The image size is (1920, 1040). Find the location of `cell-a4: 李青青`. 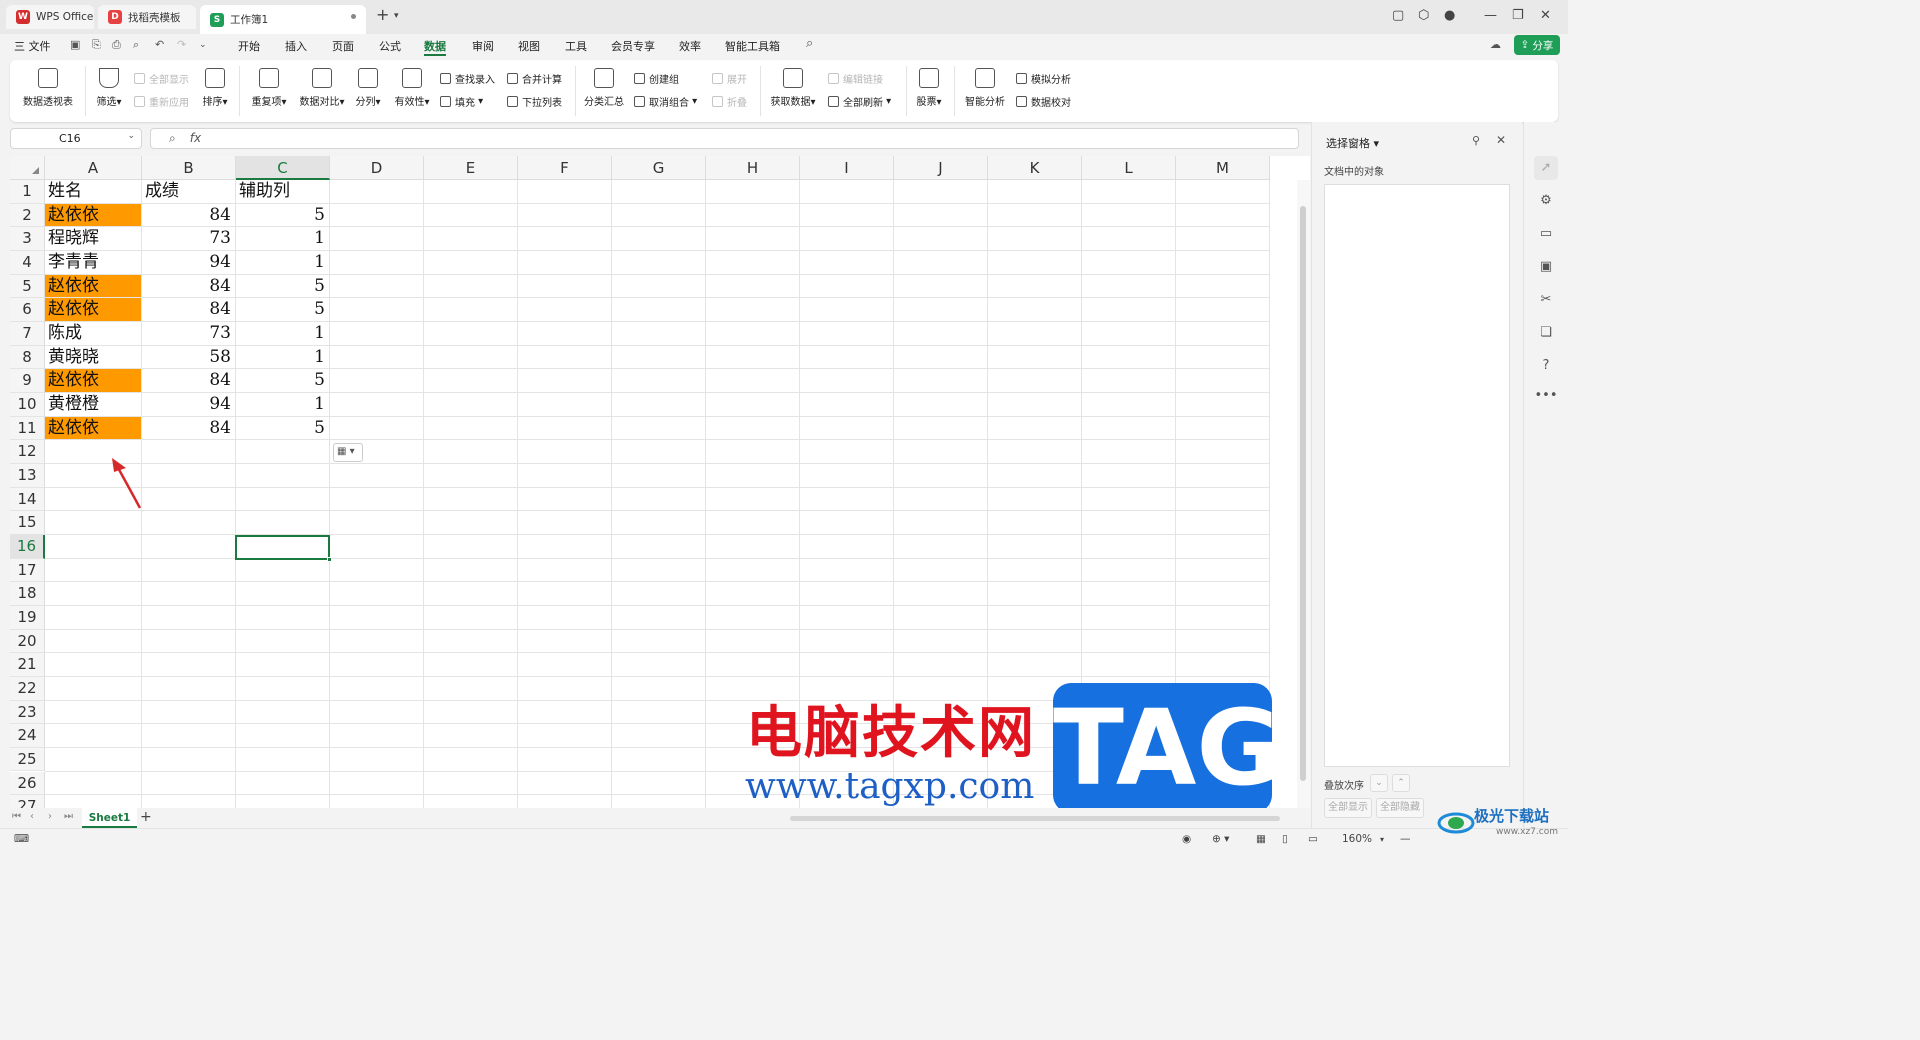

cell-a4: 李青青 is located at coordinates (93, 262).